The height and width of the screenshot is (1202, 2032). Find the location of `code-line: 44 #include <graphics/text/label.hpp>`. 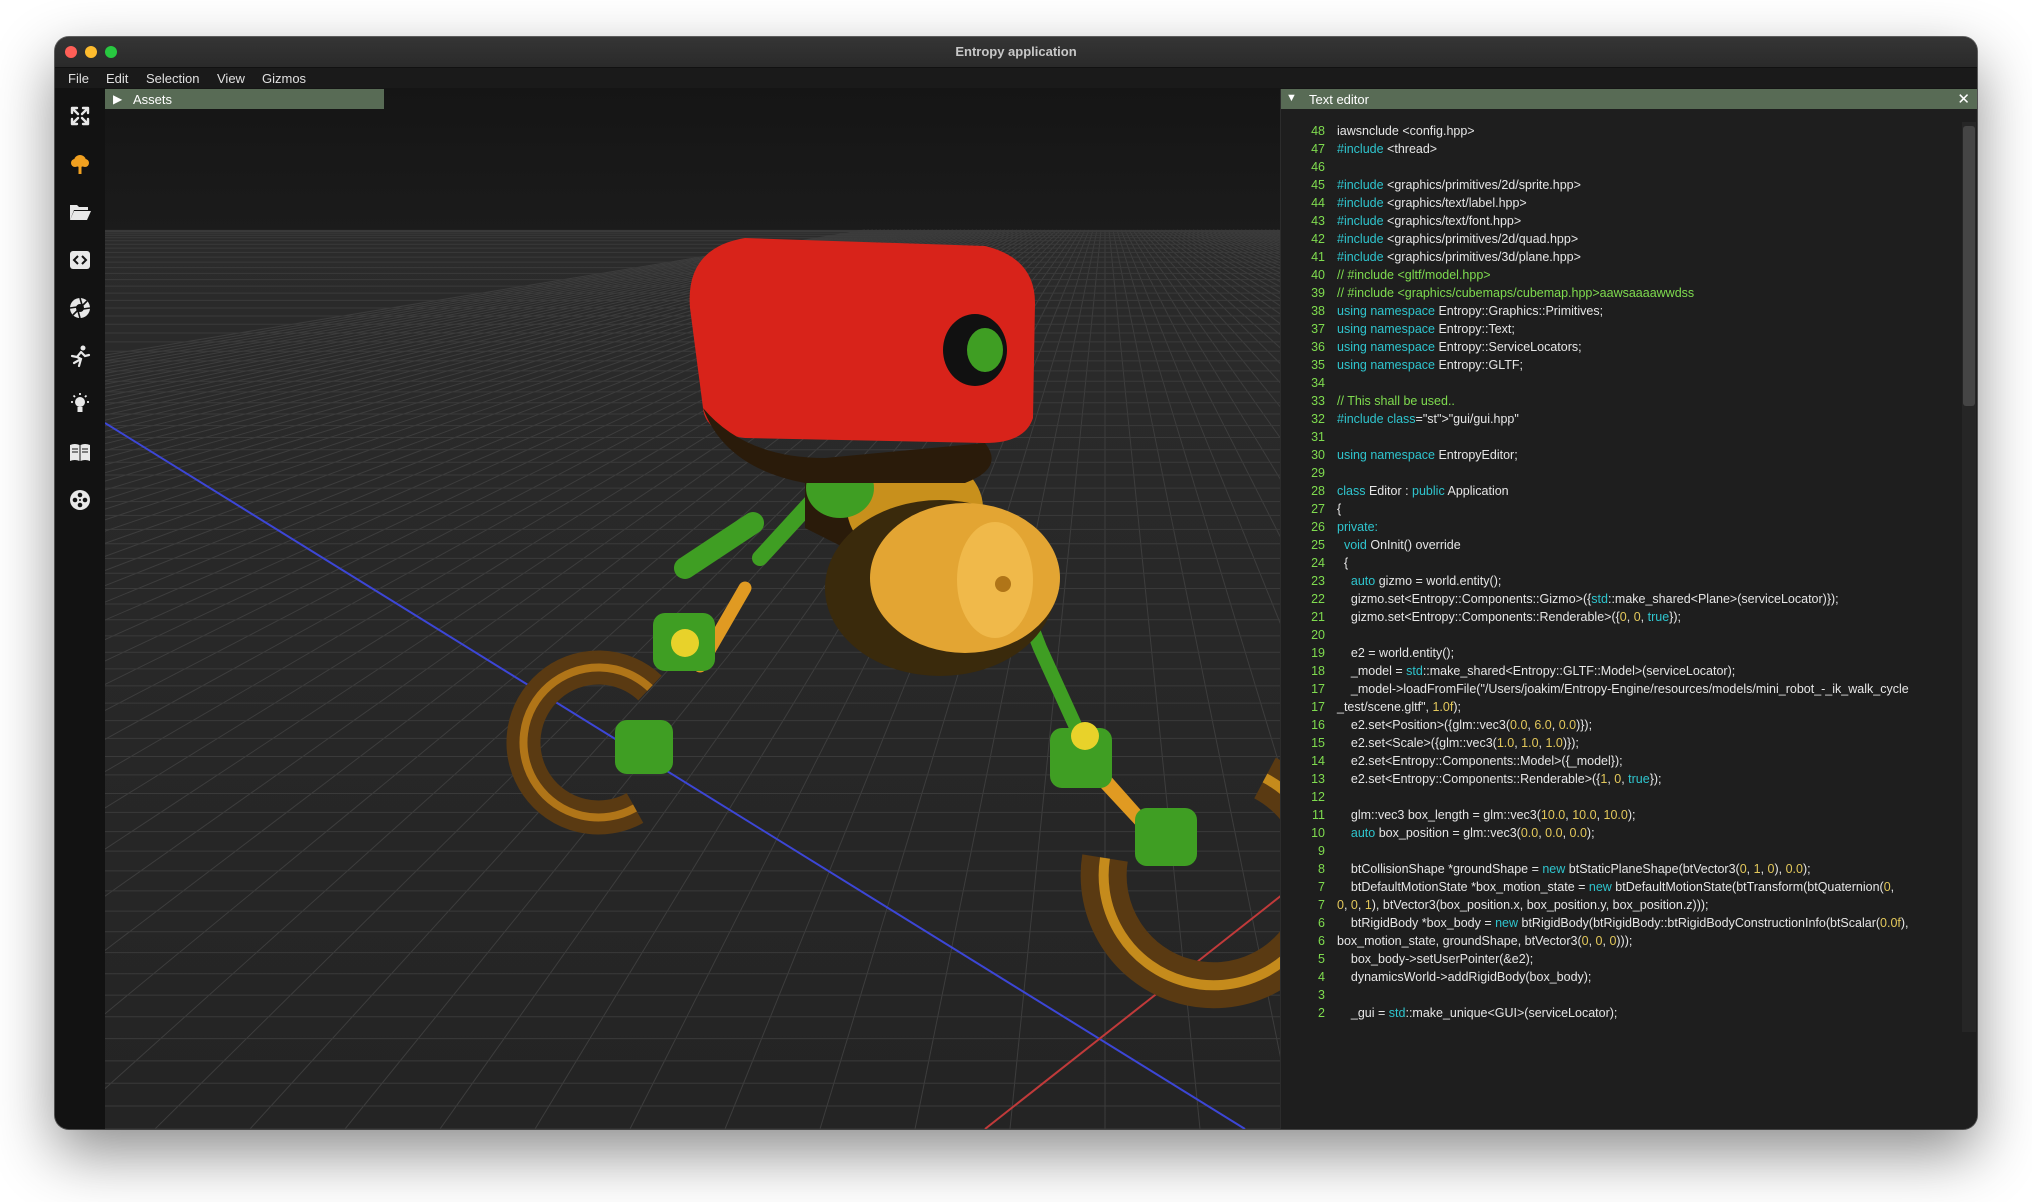

code-line: 44 #include <graphics/text/label.hpp> is located at coordinates (1618, 203).